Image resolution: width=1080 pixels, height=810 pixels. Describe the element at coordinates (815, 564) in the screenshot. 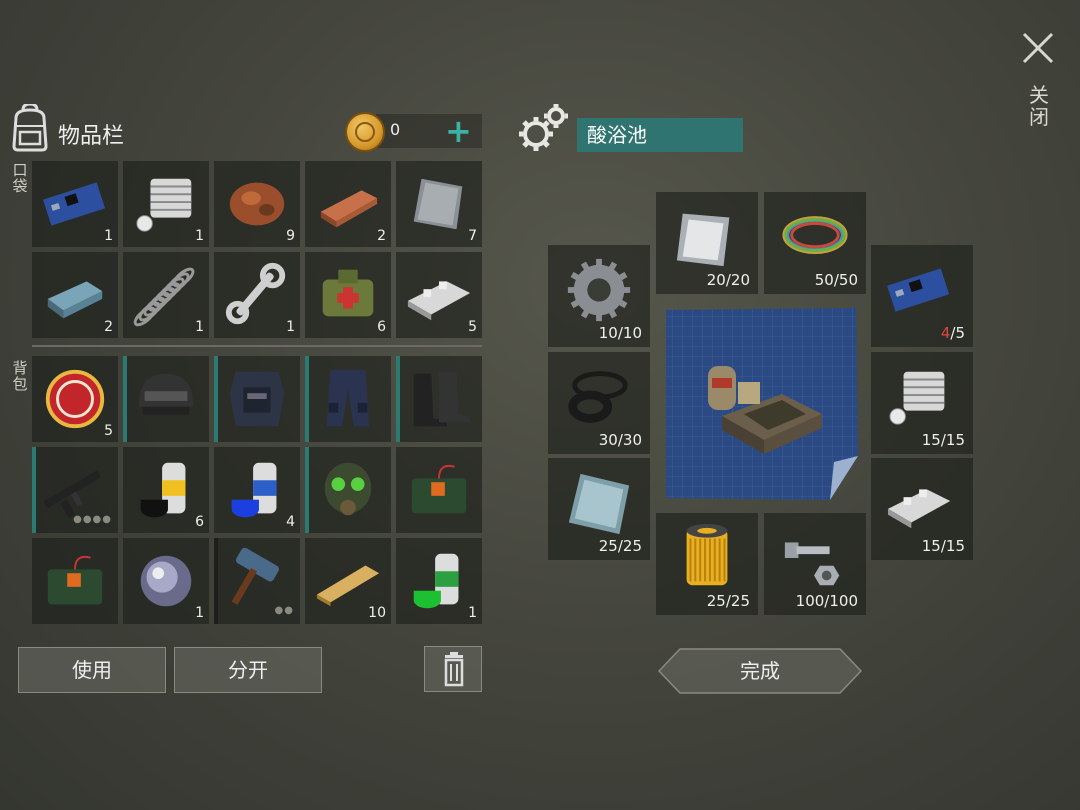

I see `ingredient-slot: 100/100` at that location.